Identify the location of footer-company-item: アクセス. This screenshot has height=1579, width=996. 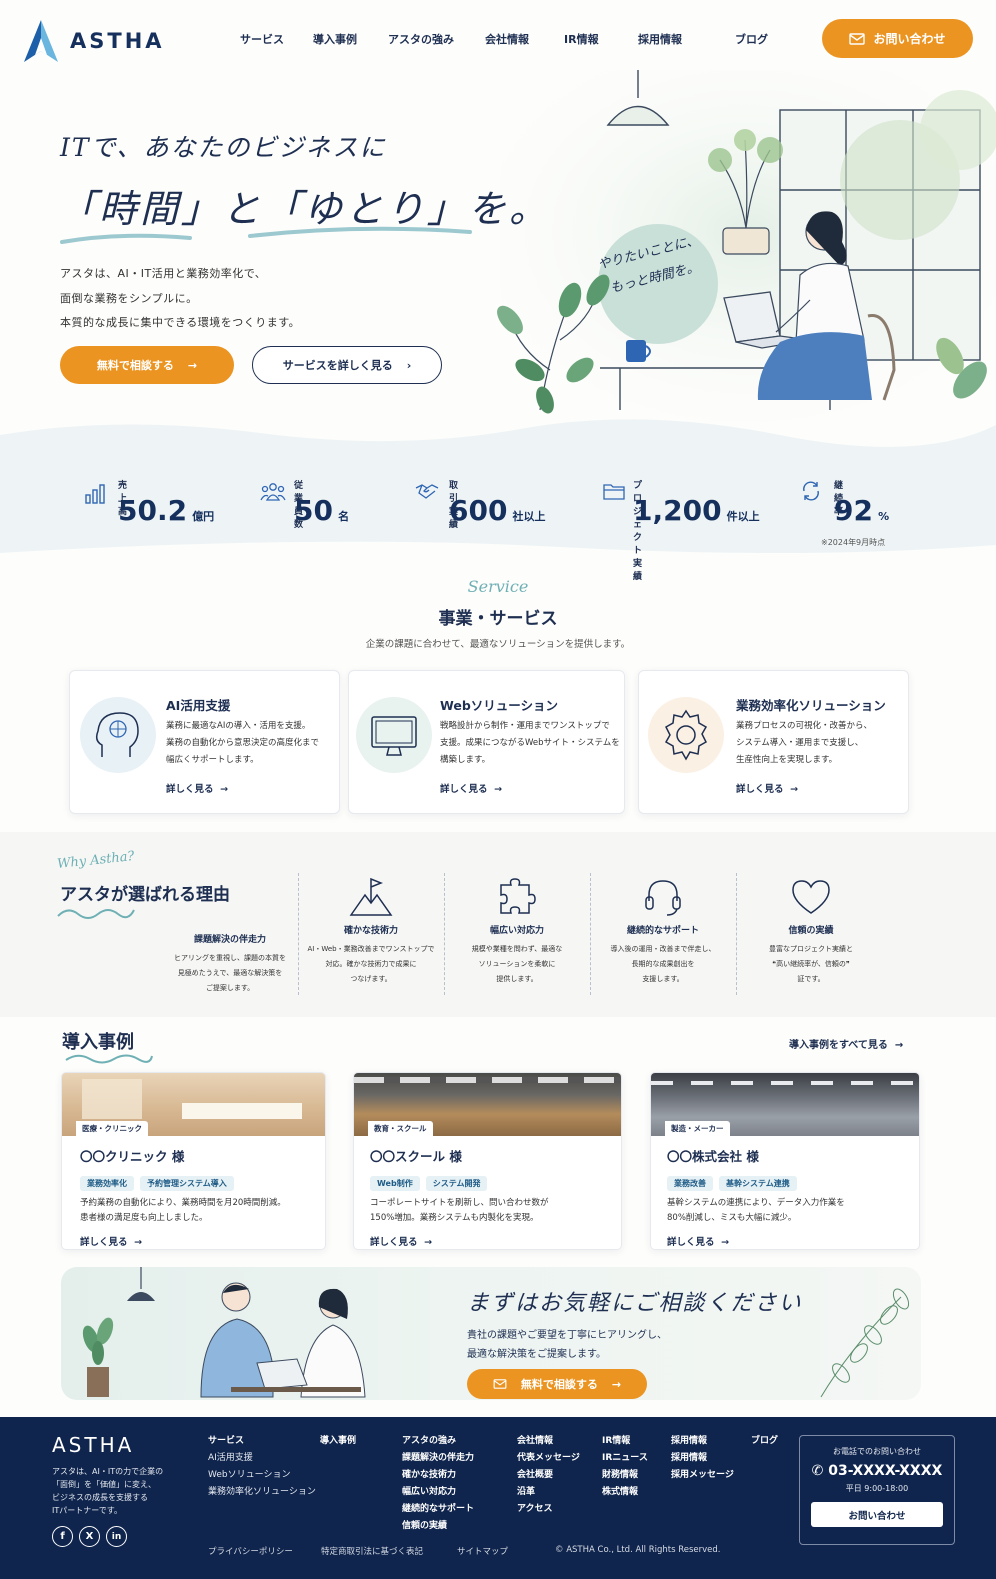
(548, 1509).